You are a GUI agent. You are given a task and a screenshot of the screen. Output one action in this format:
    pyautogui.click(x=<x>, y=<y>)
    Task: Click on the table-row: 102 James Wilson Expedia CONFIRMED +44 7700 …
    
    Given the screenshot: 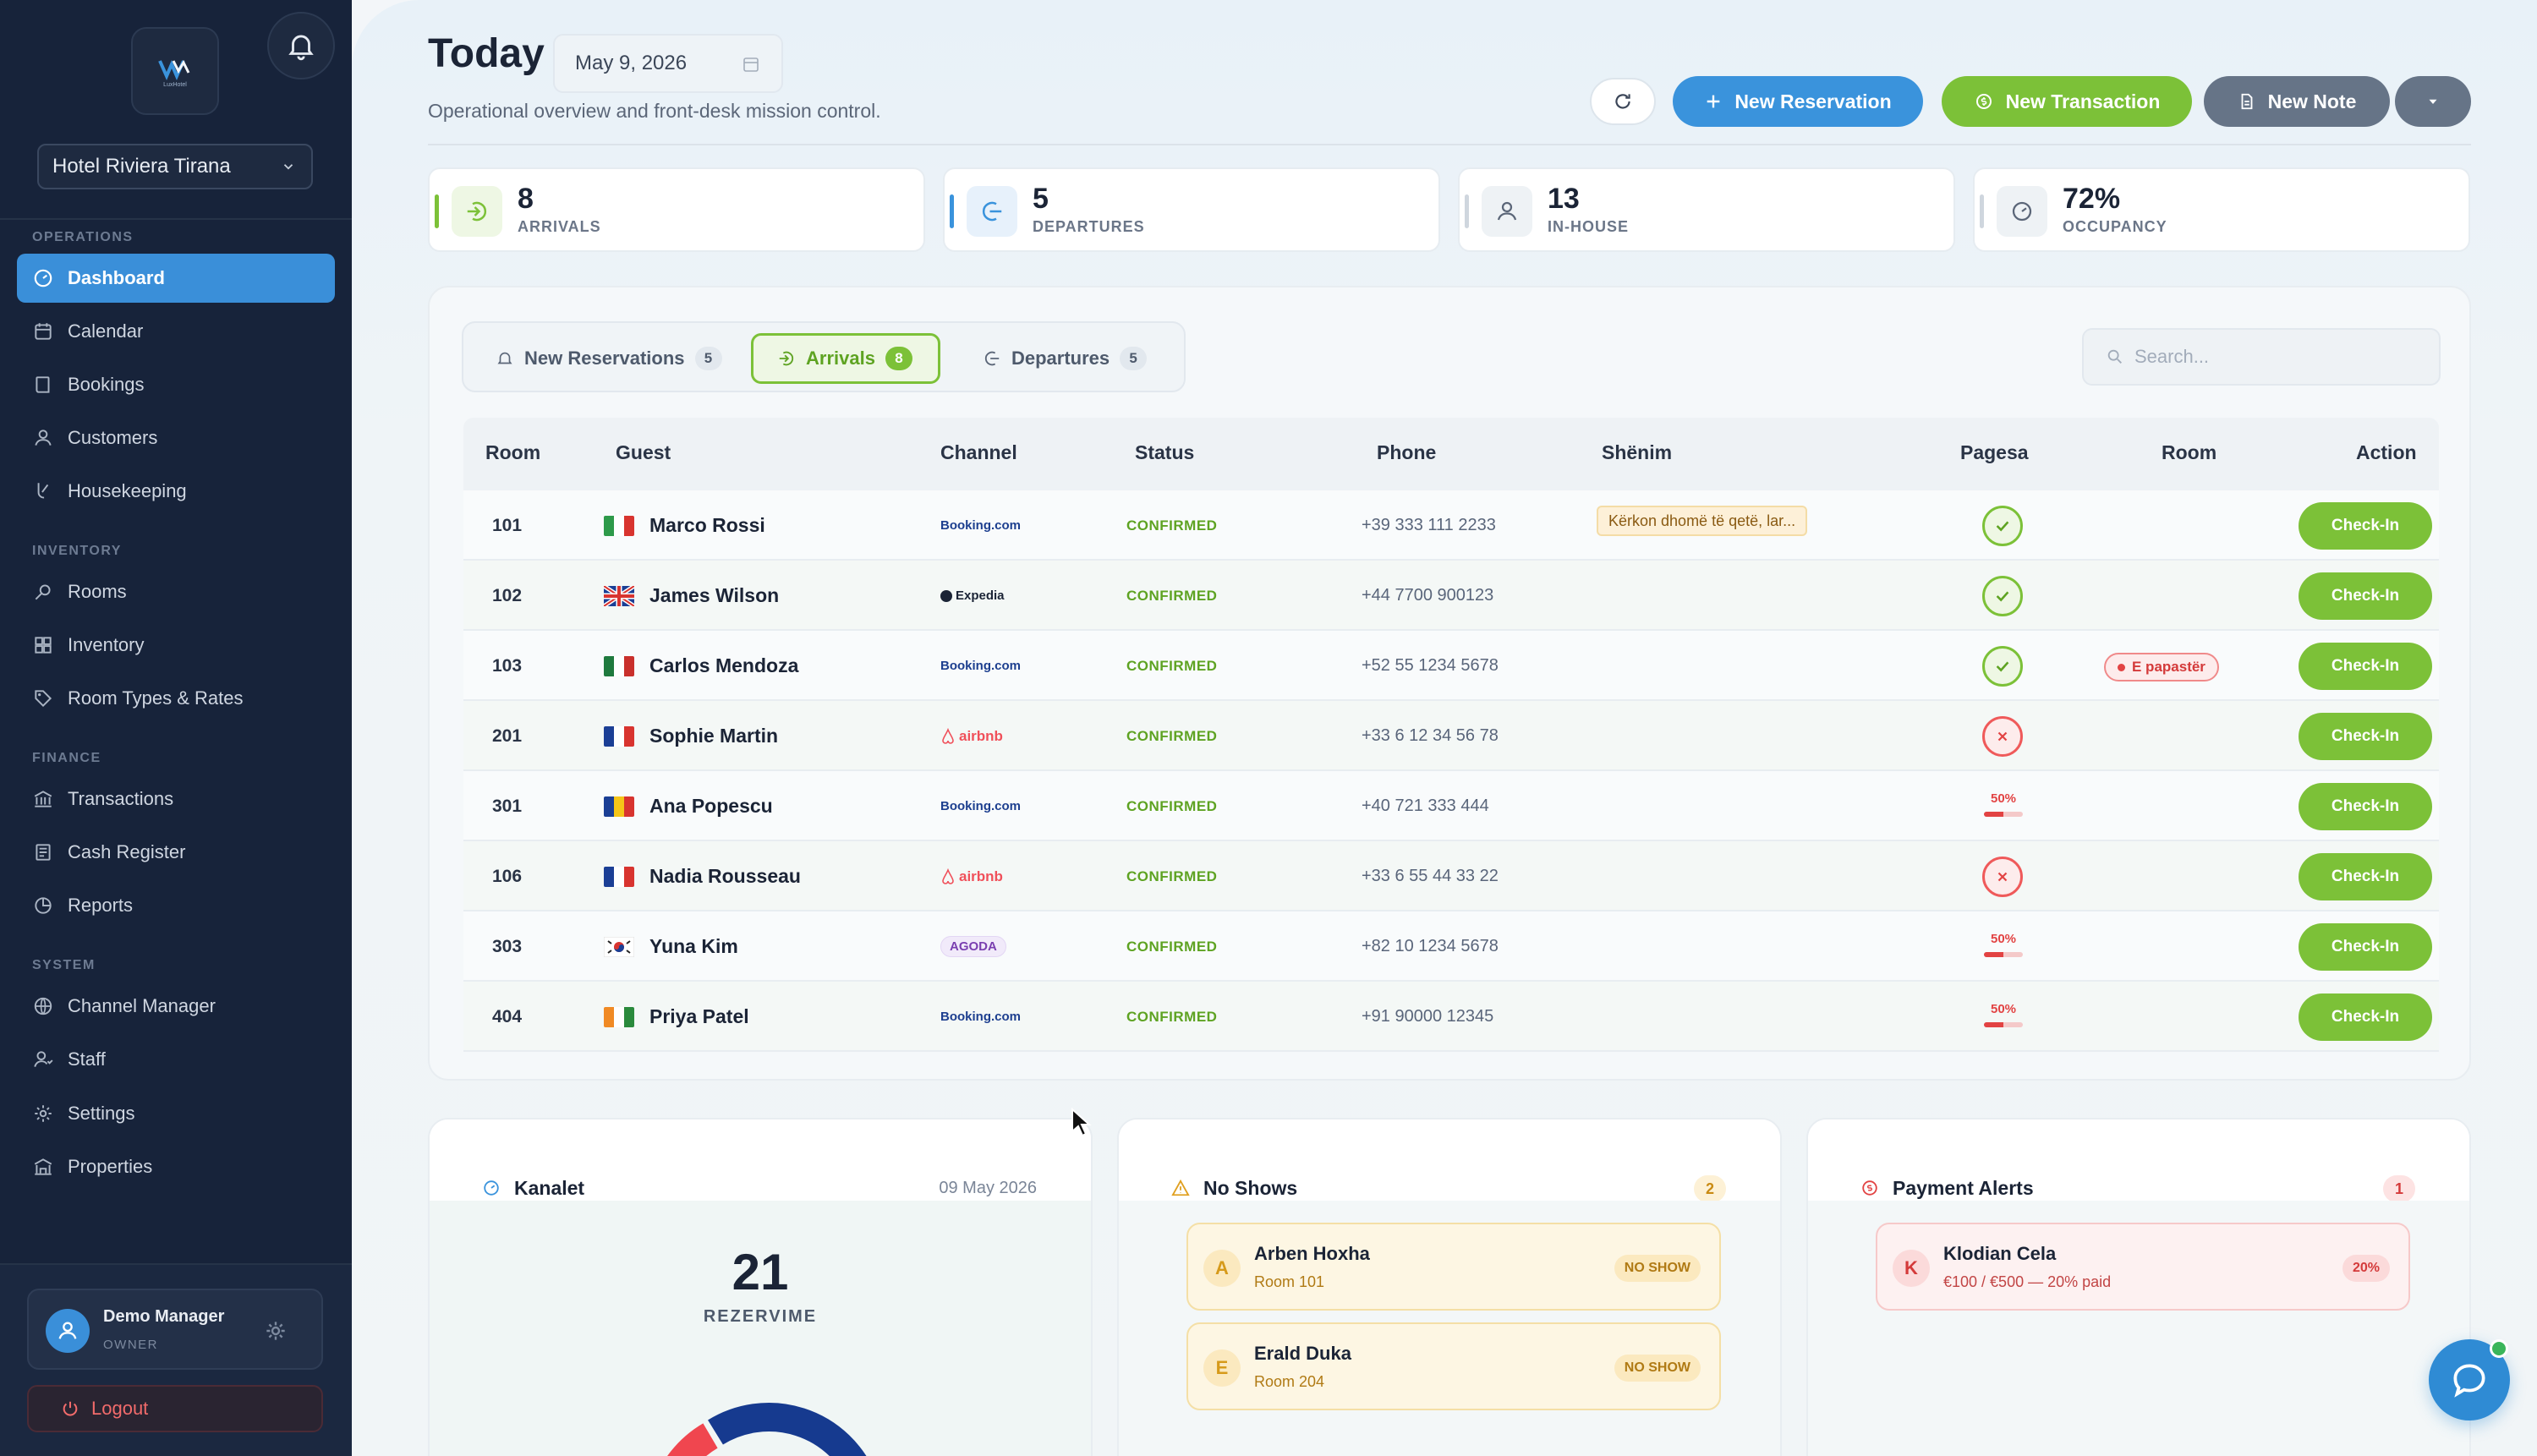 What is the action you would take?
    pyautogui.click(x=1451, y=596)
    